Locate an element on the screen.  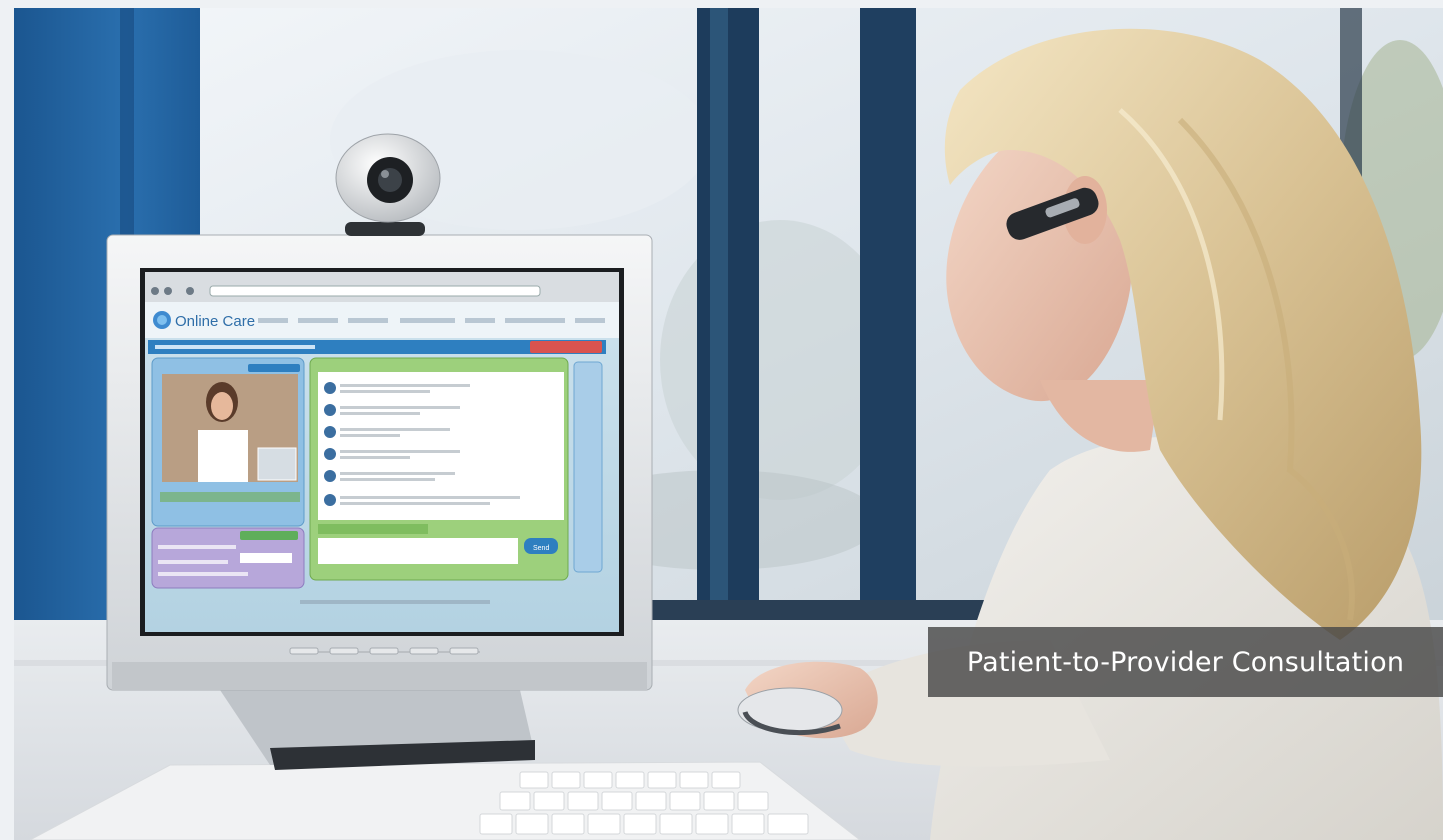
caption-banner: Patient-to-Provider Consultation is located at coordinates (1185, 662).